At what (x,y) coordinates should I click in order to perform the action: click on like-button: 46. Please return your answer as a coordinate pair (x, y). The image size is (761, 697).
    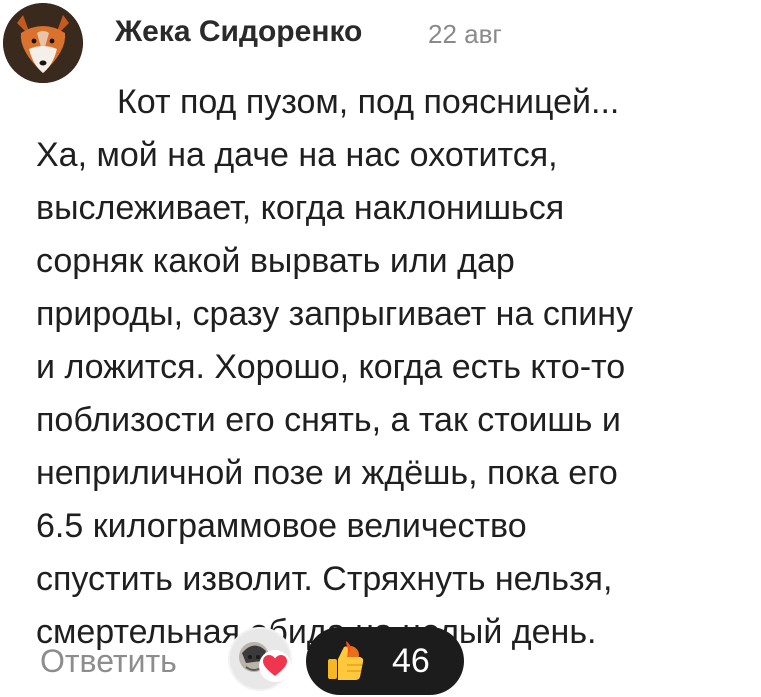
    Looking at the image, I should click on (385, 661).